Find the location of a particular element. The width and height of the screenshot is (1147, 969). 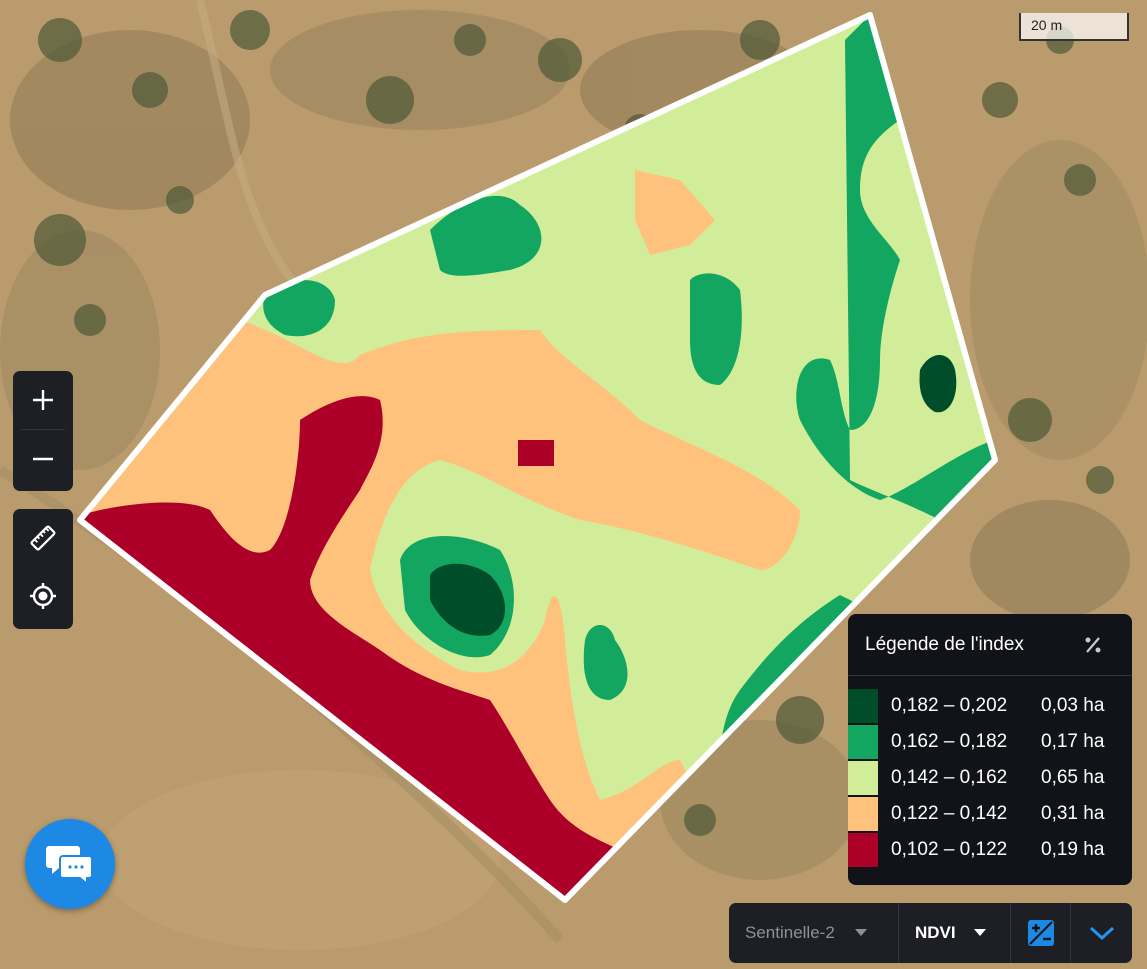

legend-row: 0,162 – 0,182 0,17 ha is located at coordinates (990, 742).